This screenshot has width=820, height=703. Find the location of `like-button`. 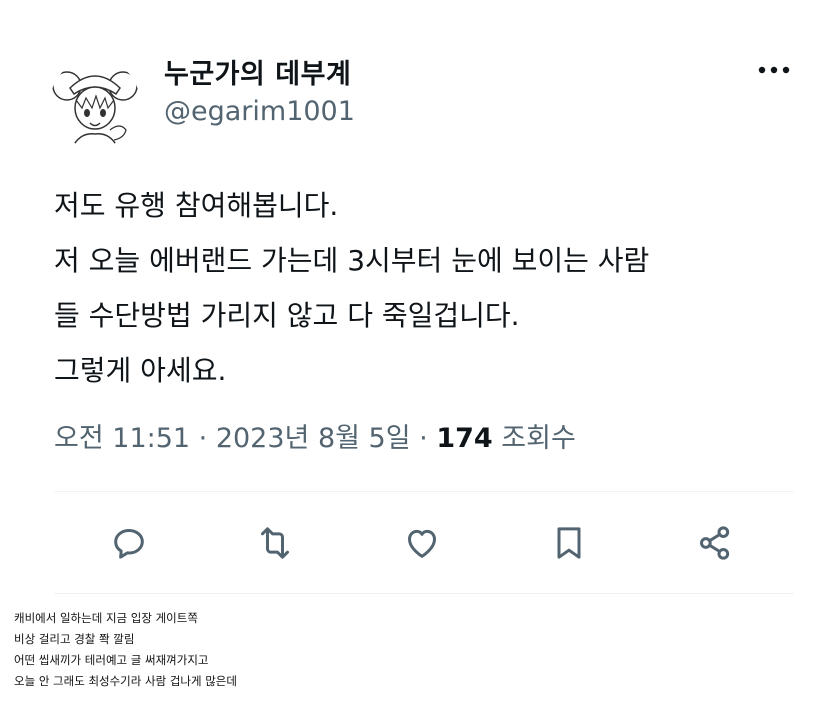

like-button is located at coordinates (422, 543).